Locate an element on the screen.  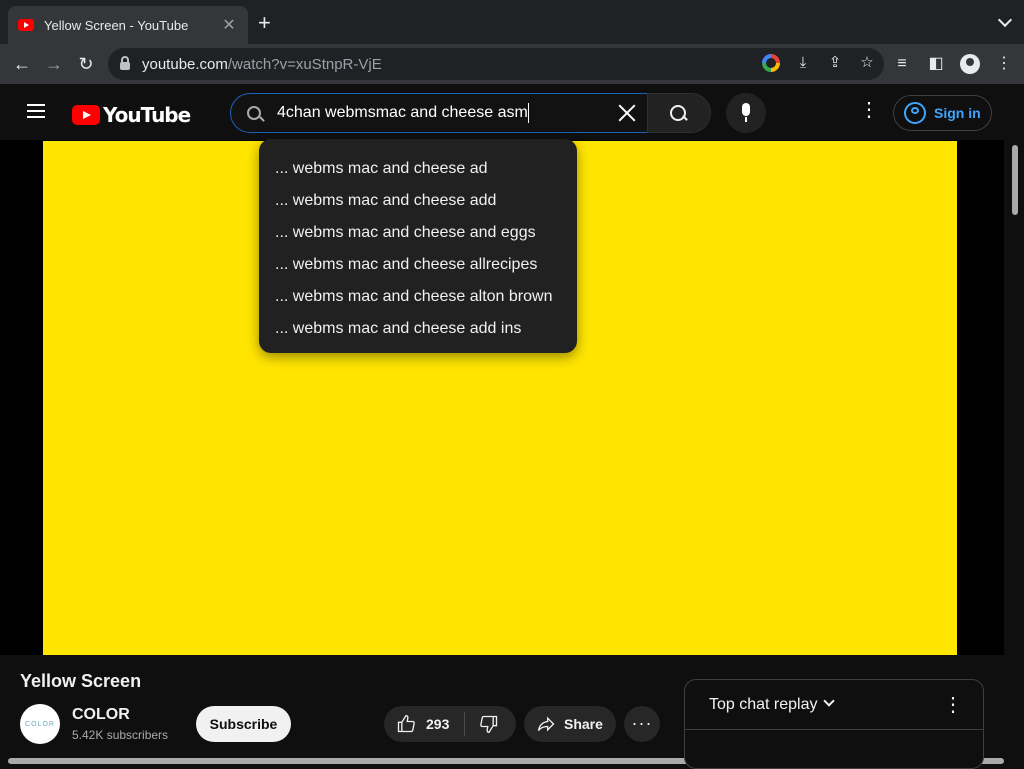
youtube-favicon-icon is located at coordinates (26, 25).